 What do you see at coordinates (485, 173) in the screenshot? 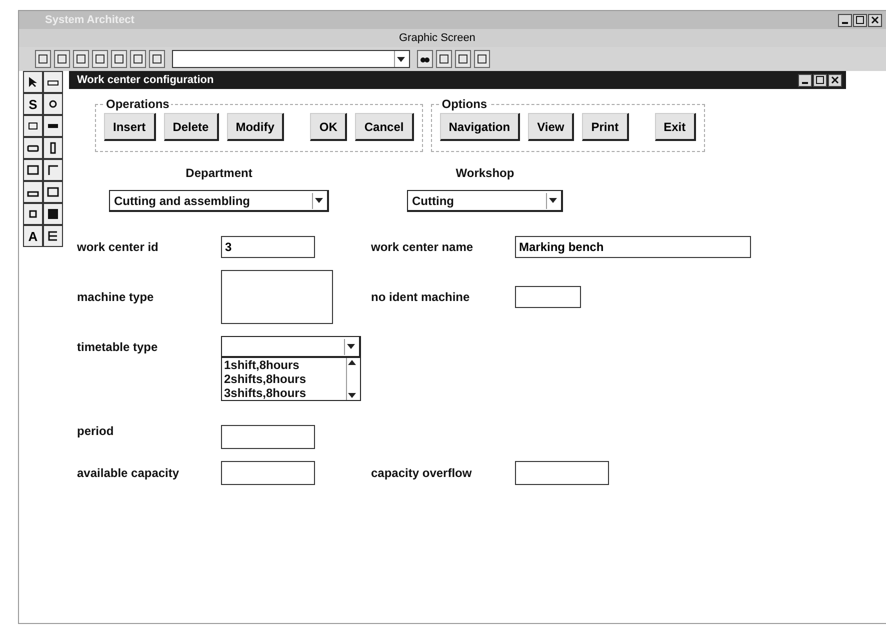
I see `selector-label: Workshop` at bounding box center [485, 173].